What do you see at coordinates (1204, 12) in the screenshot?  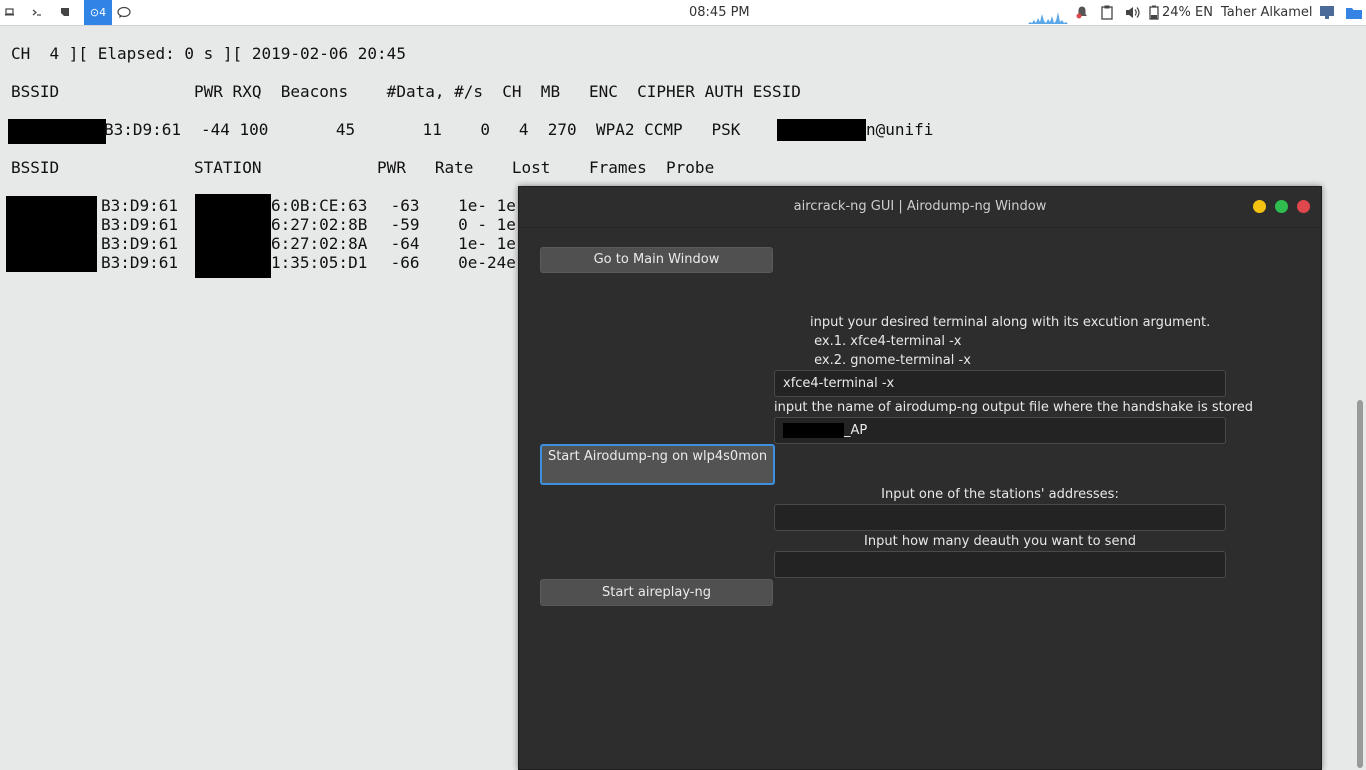 I see `keyboard-layout: EN` at bounding box center [1204, 12].